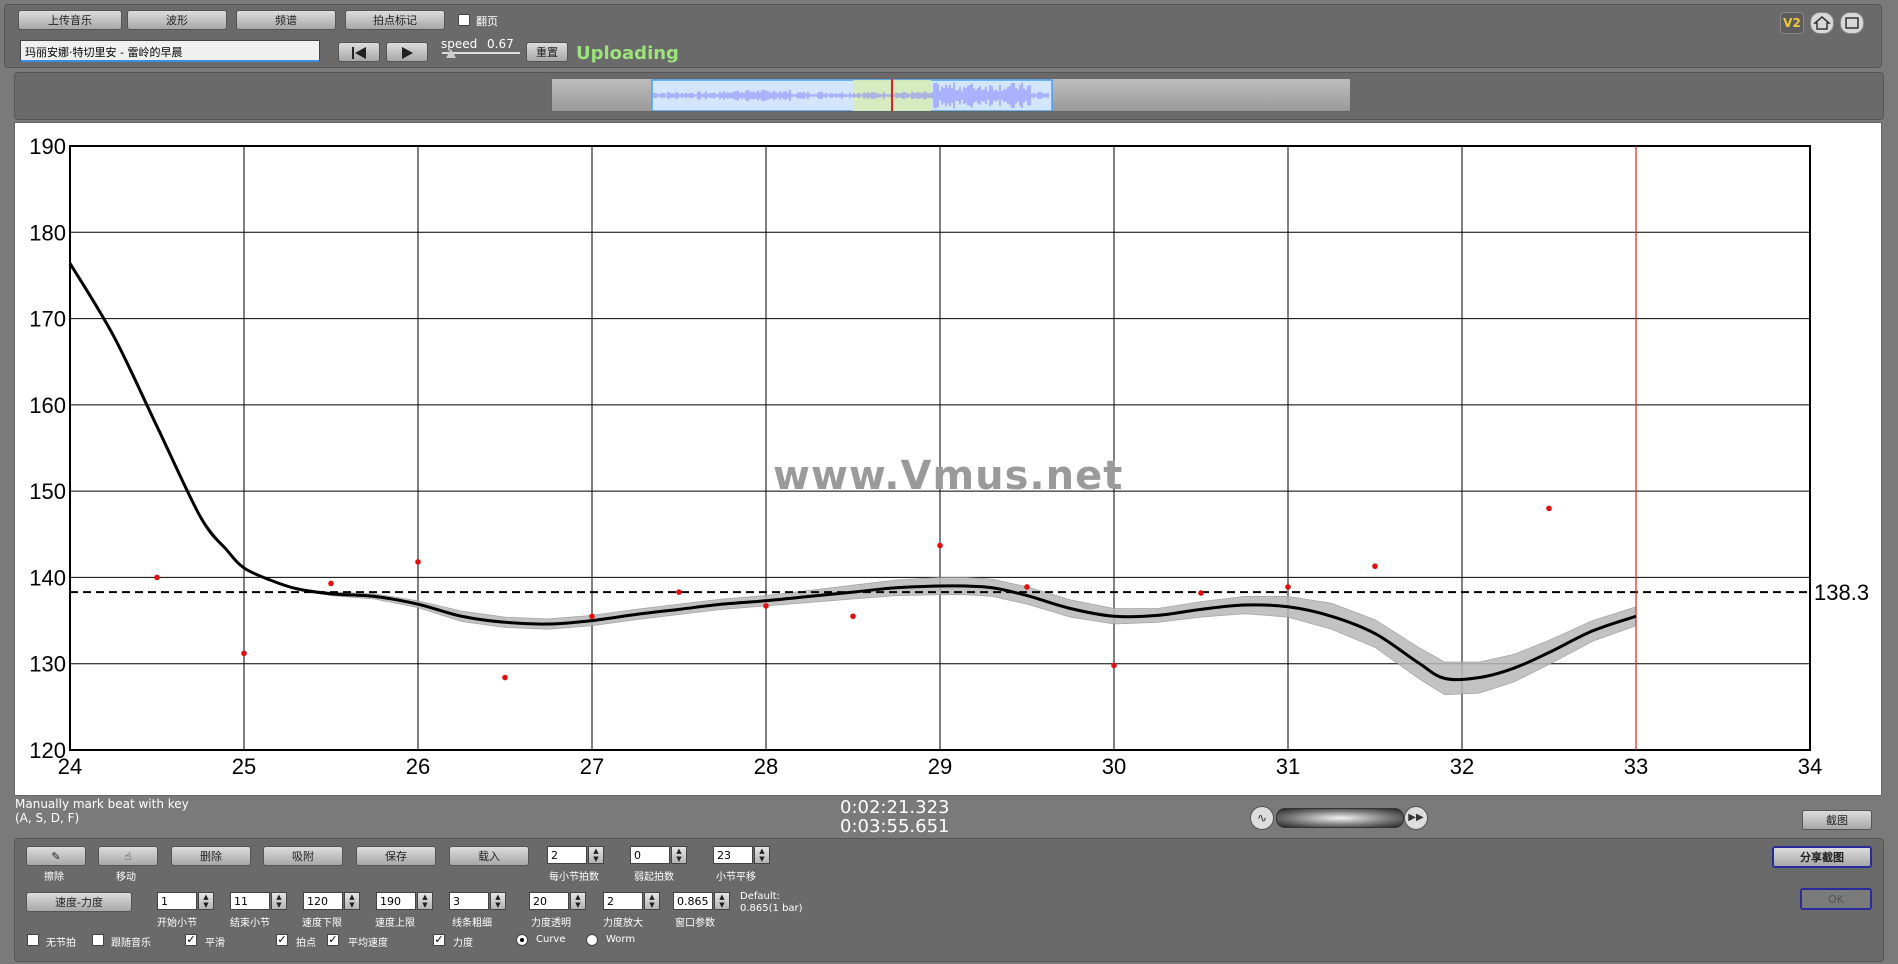 The image size is (1898, 964). I want to click on hand-icon: ☝, so click(128, 856).